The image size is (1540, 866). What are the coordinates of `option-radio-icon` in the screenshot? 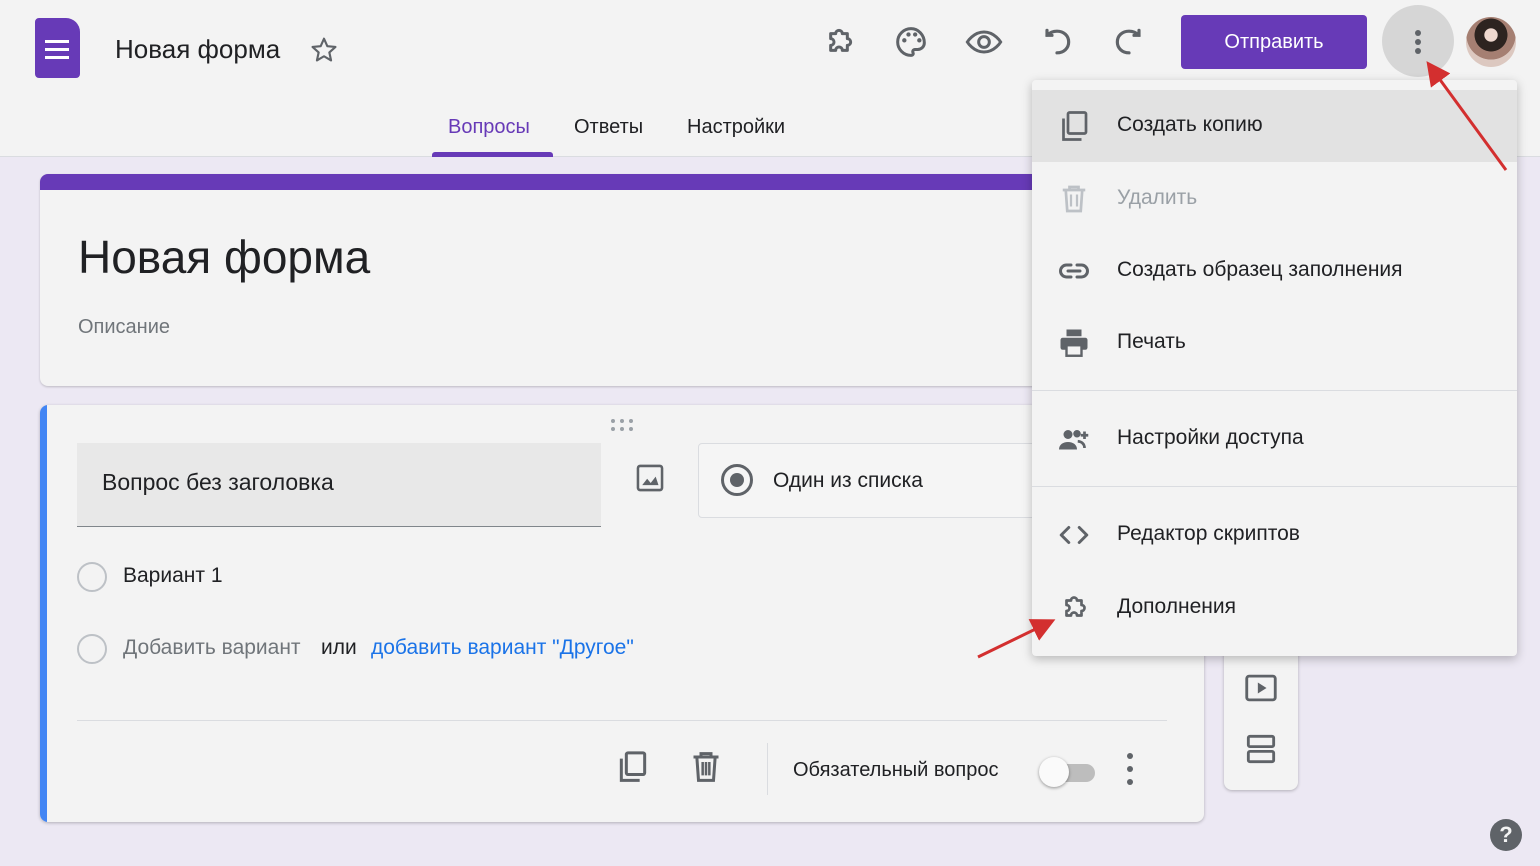 It's located at (92, 577).